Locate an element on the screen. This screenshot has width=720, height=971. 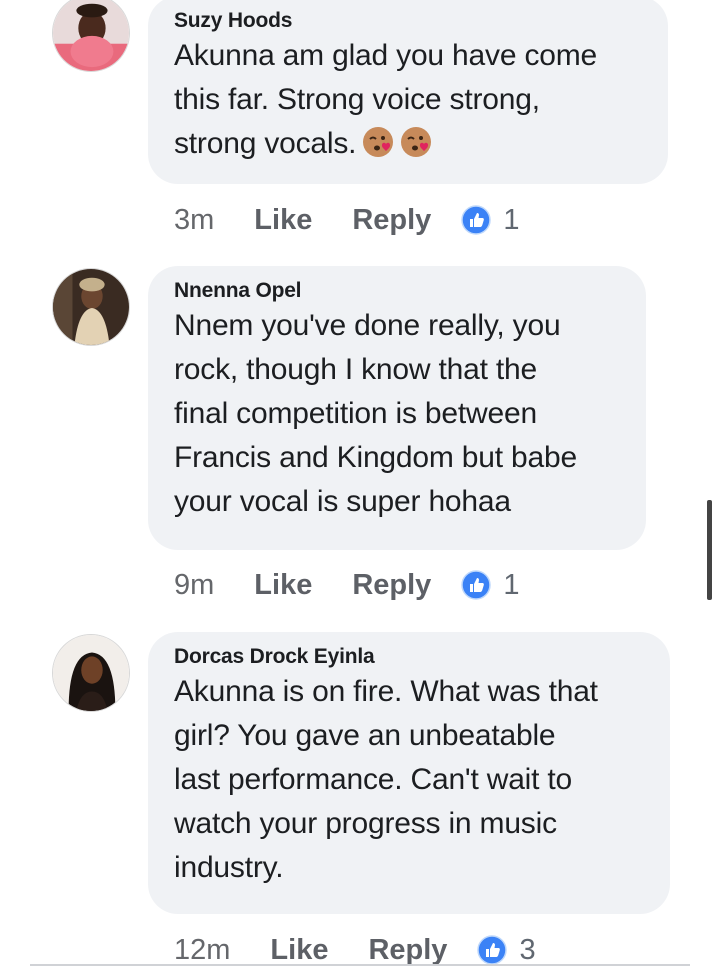
comment-timestamp: 3m is located at coordinates (194, 220).